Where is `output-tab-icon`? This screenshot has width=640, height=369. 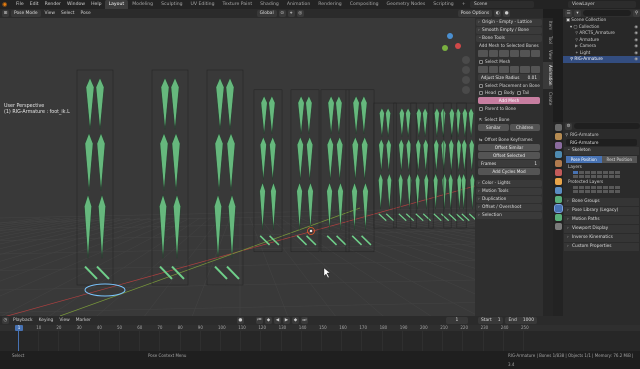 output-tab-icon is located at coordinates (558, 145).